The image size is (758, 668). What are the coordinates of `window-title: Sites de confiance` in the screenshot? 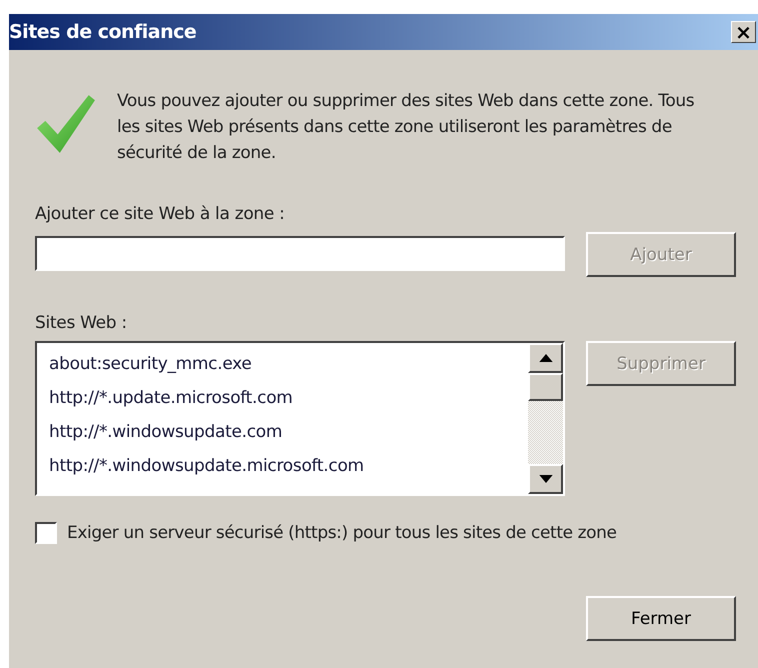 It's located at (102, 32).